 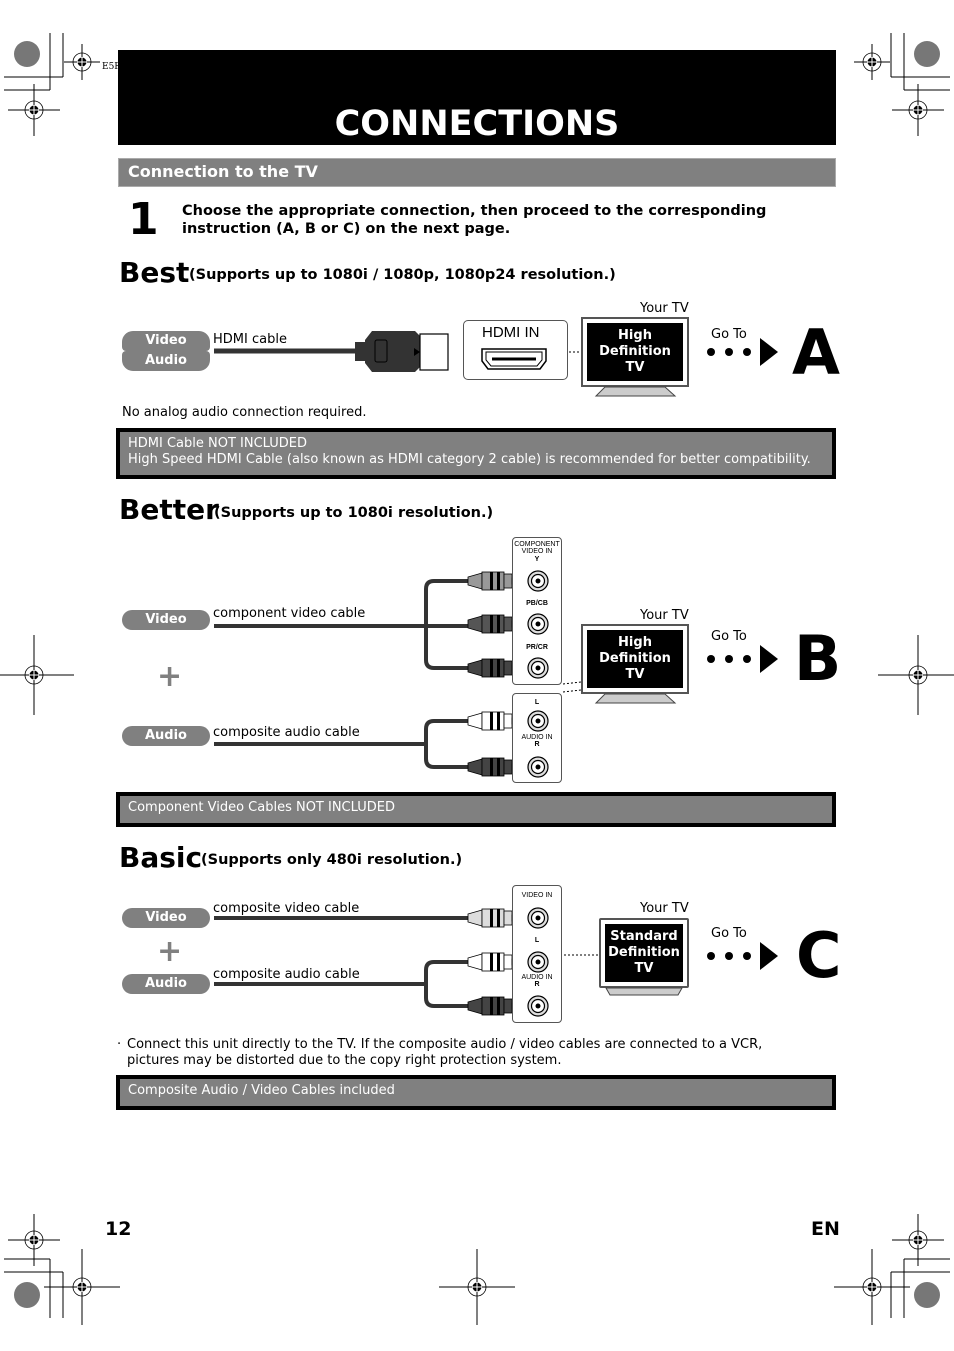 What do you see at coordinates (819, 955) in the screenshot?
I see `instruction-letter-c: C` at bounding box center [819, 955].